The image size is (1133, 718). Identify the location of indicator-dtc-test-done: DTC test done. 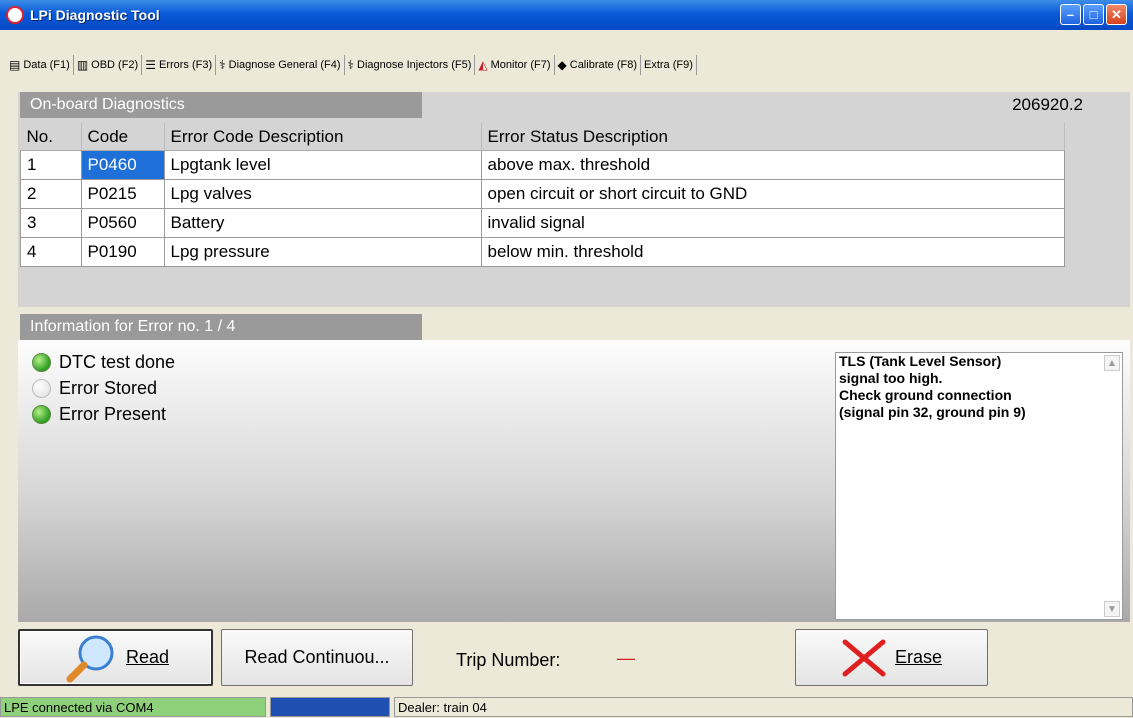
(103, 362).